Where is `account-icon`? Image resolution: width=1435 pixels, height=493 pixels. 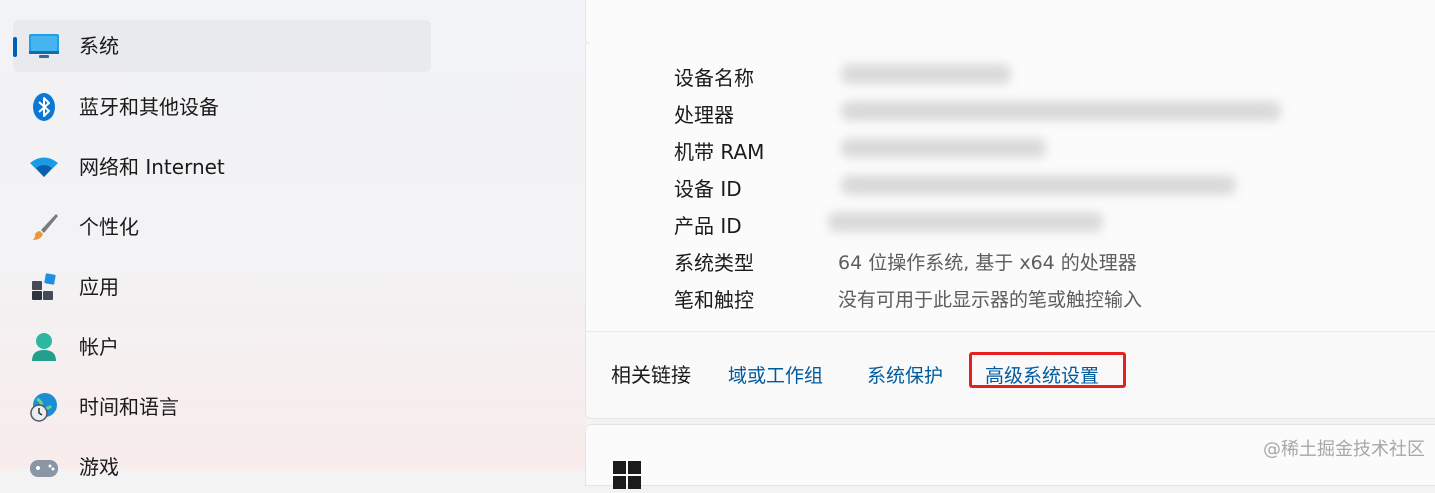
account-icon is located at coordinates (44, 347).